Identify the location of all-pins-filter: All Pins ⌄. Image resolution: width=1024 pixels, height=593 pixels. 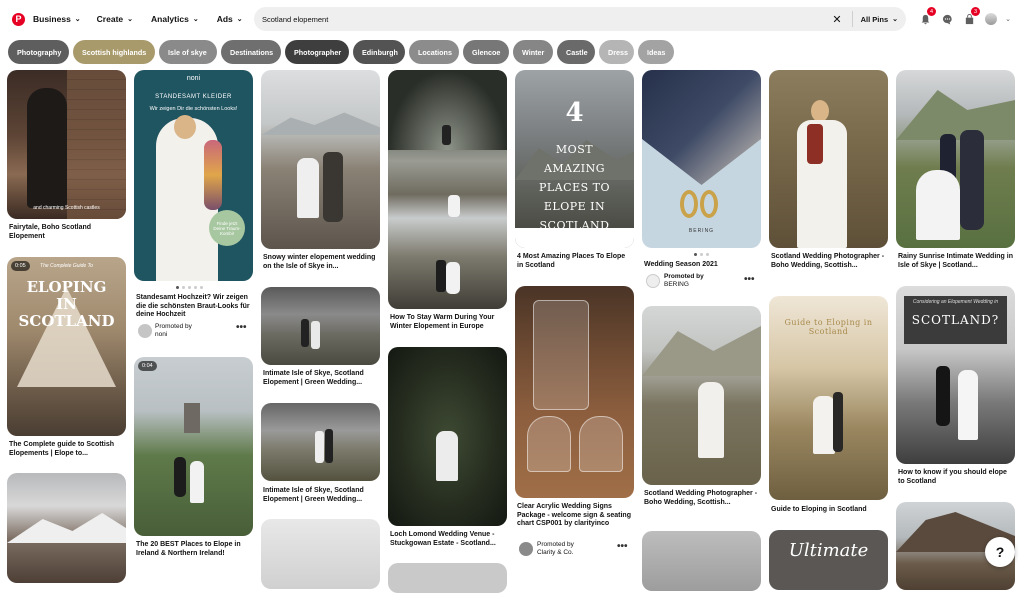
(879, 19).